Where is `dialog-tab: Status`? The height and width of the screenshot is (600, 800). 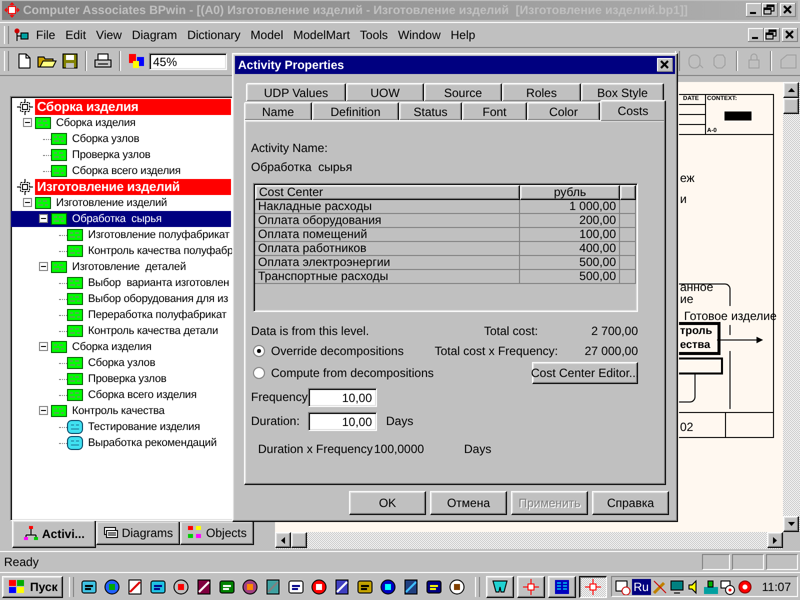 dialog-tab: Status is located at coordinates (430, 111).